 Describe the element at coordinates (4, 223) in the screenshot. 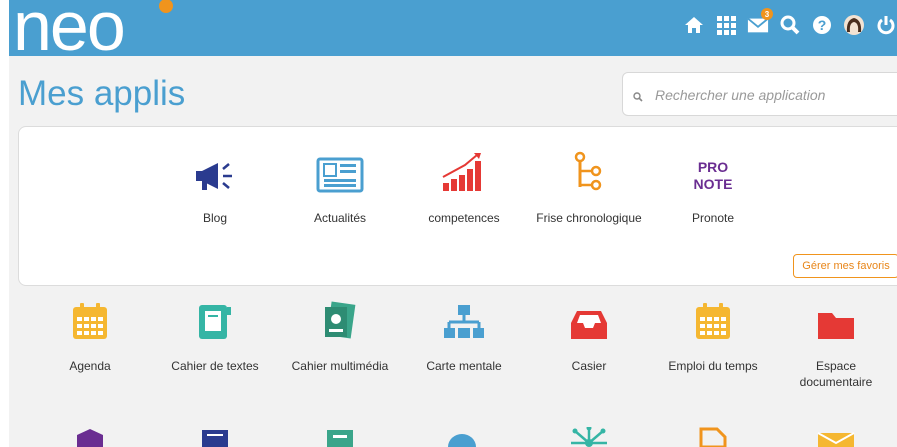

I see `frame-edge` at that location.